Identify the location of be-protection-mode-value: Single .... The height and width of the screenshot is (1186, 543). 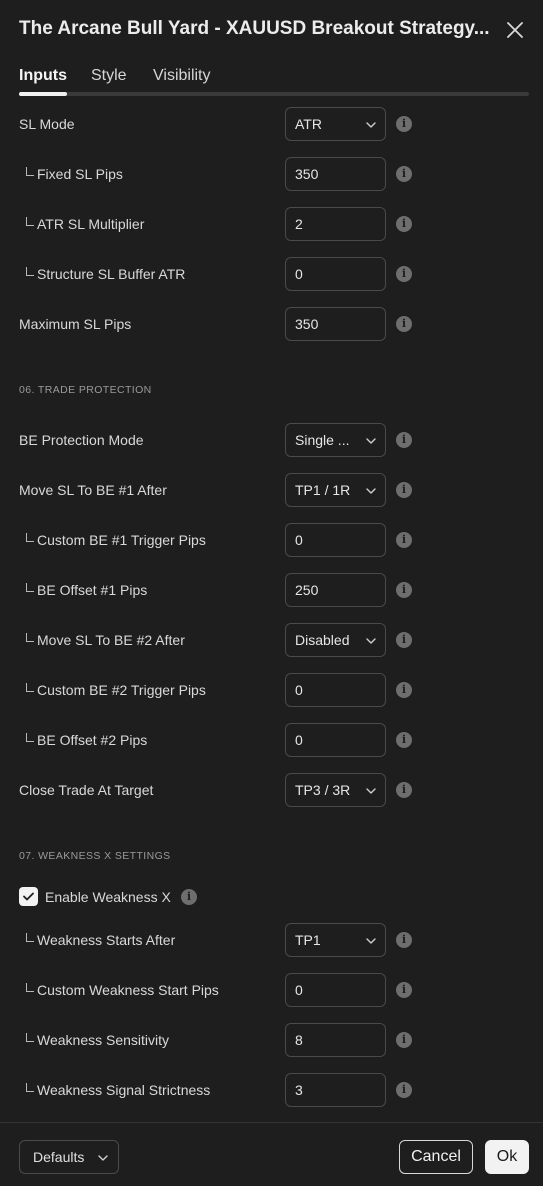
(322, 440).